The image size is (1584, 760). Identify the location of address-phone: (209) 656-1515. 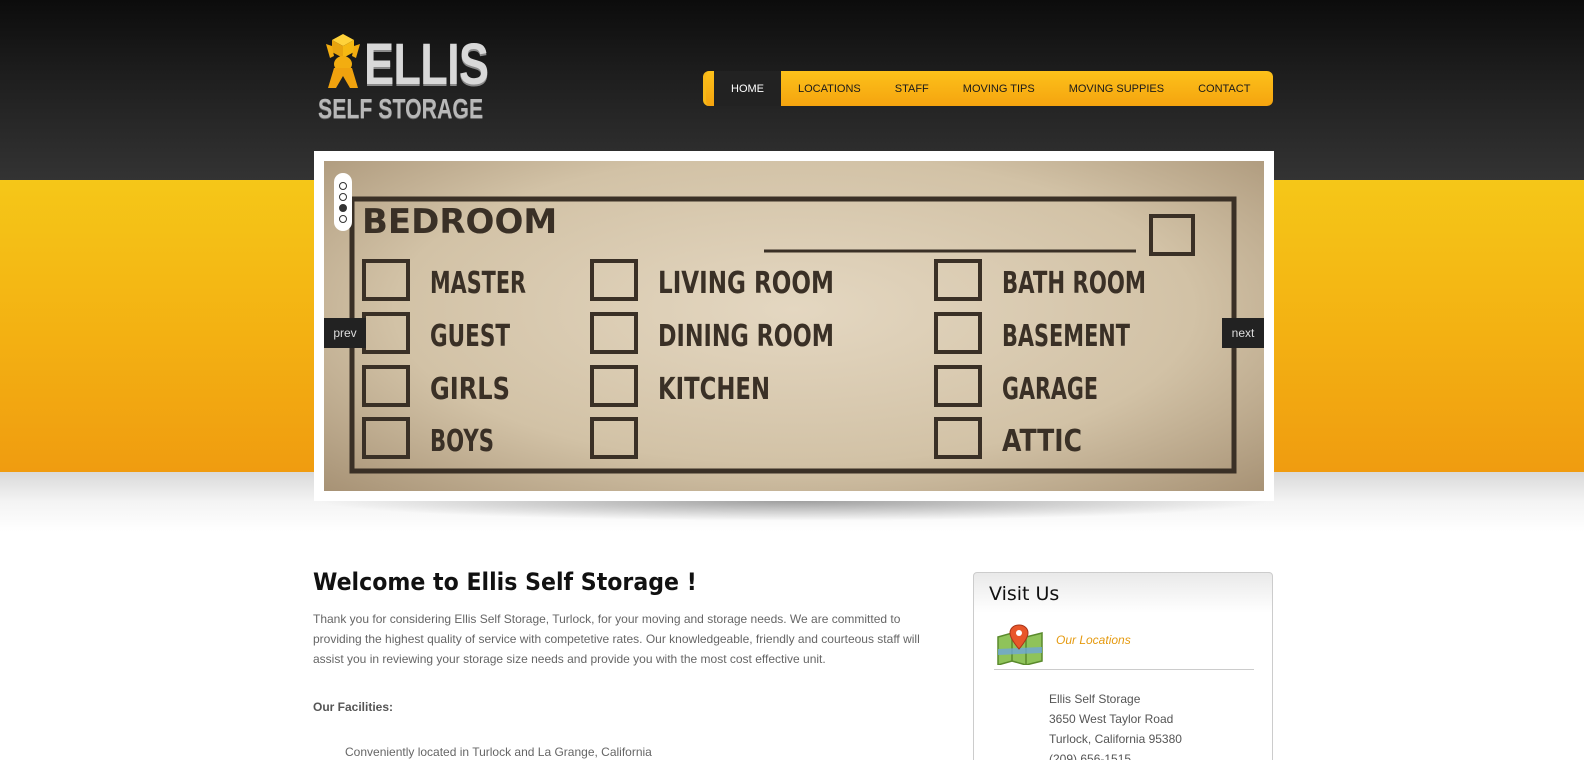
(1090, 756).